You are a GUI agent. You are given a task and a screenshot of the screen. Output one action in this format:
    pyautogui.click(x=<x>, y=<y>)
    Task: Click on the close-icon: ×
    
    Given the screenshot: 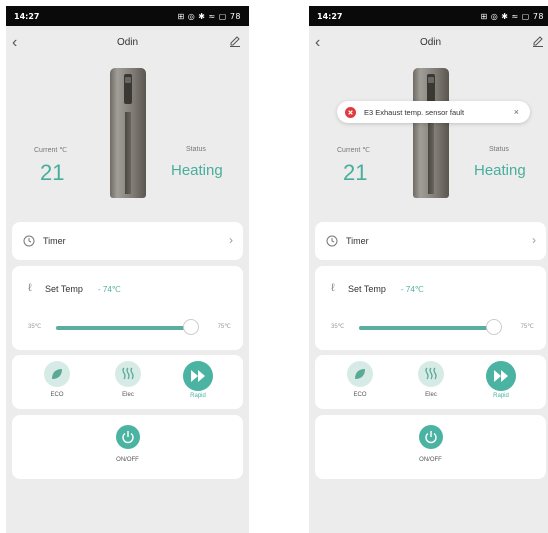 What is the action you would take?
    pyautogui.click(x=516, y=112)
    